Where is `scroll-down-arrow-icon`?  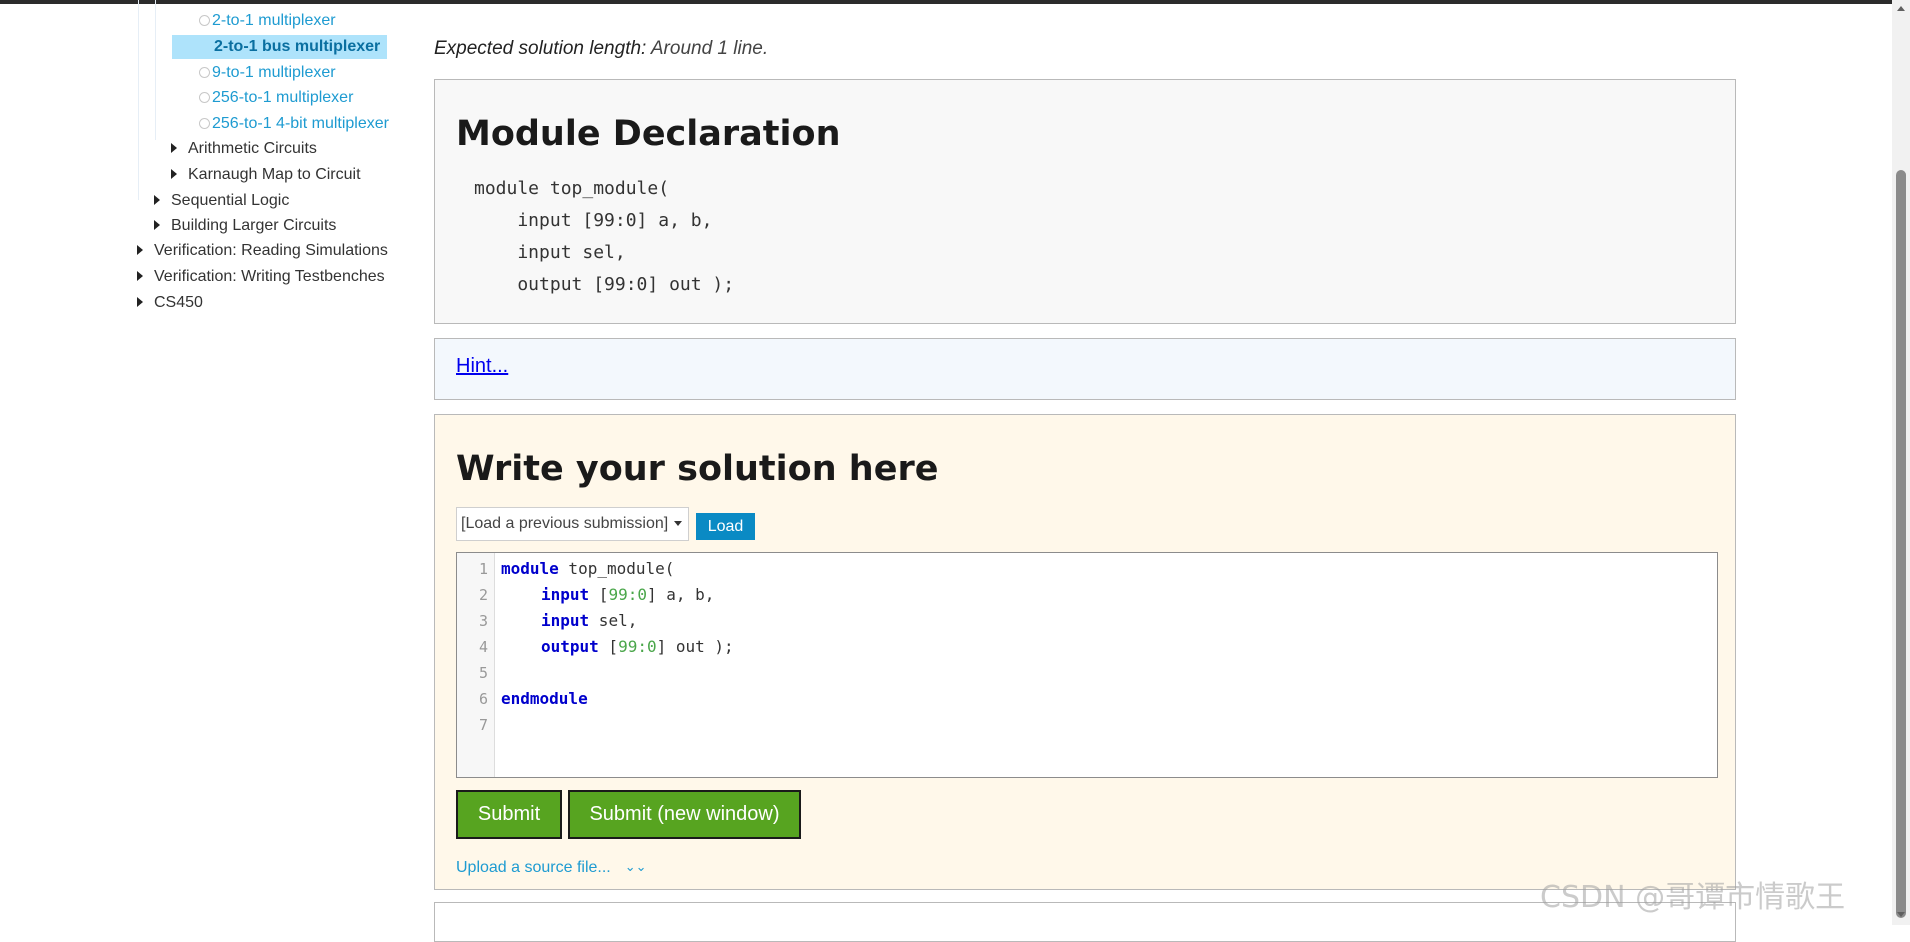
scroll-down-arrow-icon is located at coordinates (1901, 914).